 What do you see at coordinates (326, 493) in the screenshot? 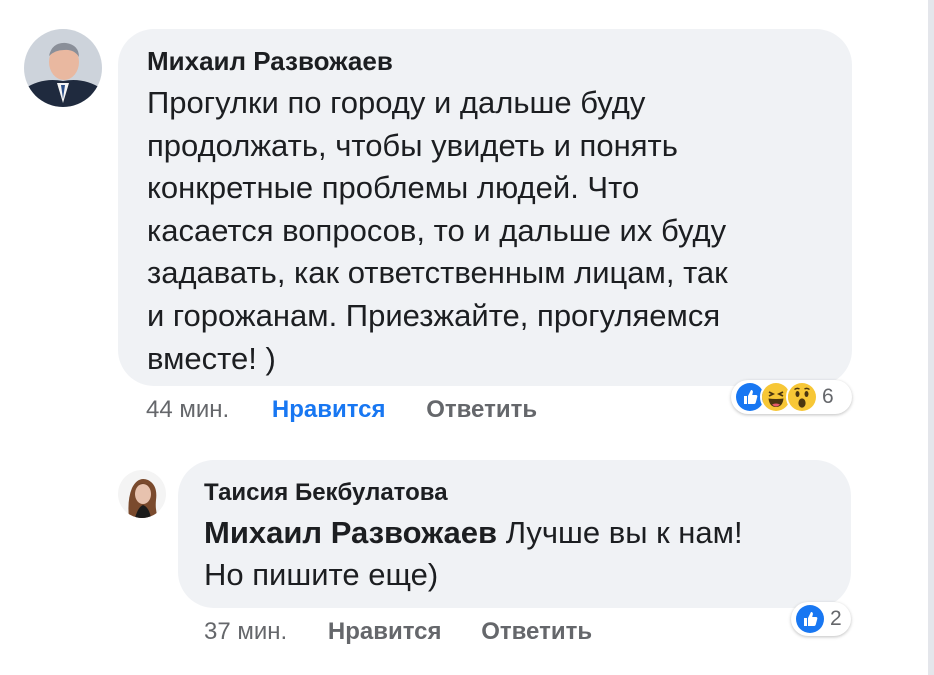
I see `comment-author: Таисия Бекбулатова` at bounding box center [326, 493].